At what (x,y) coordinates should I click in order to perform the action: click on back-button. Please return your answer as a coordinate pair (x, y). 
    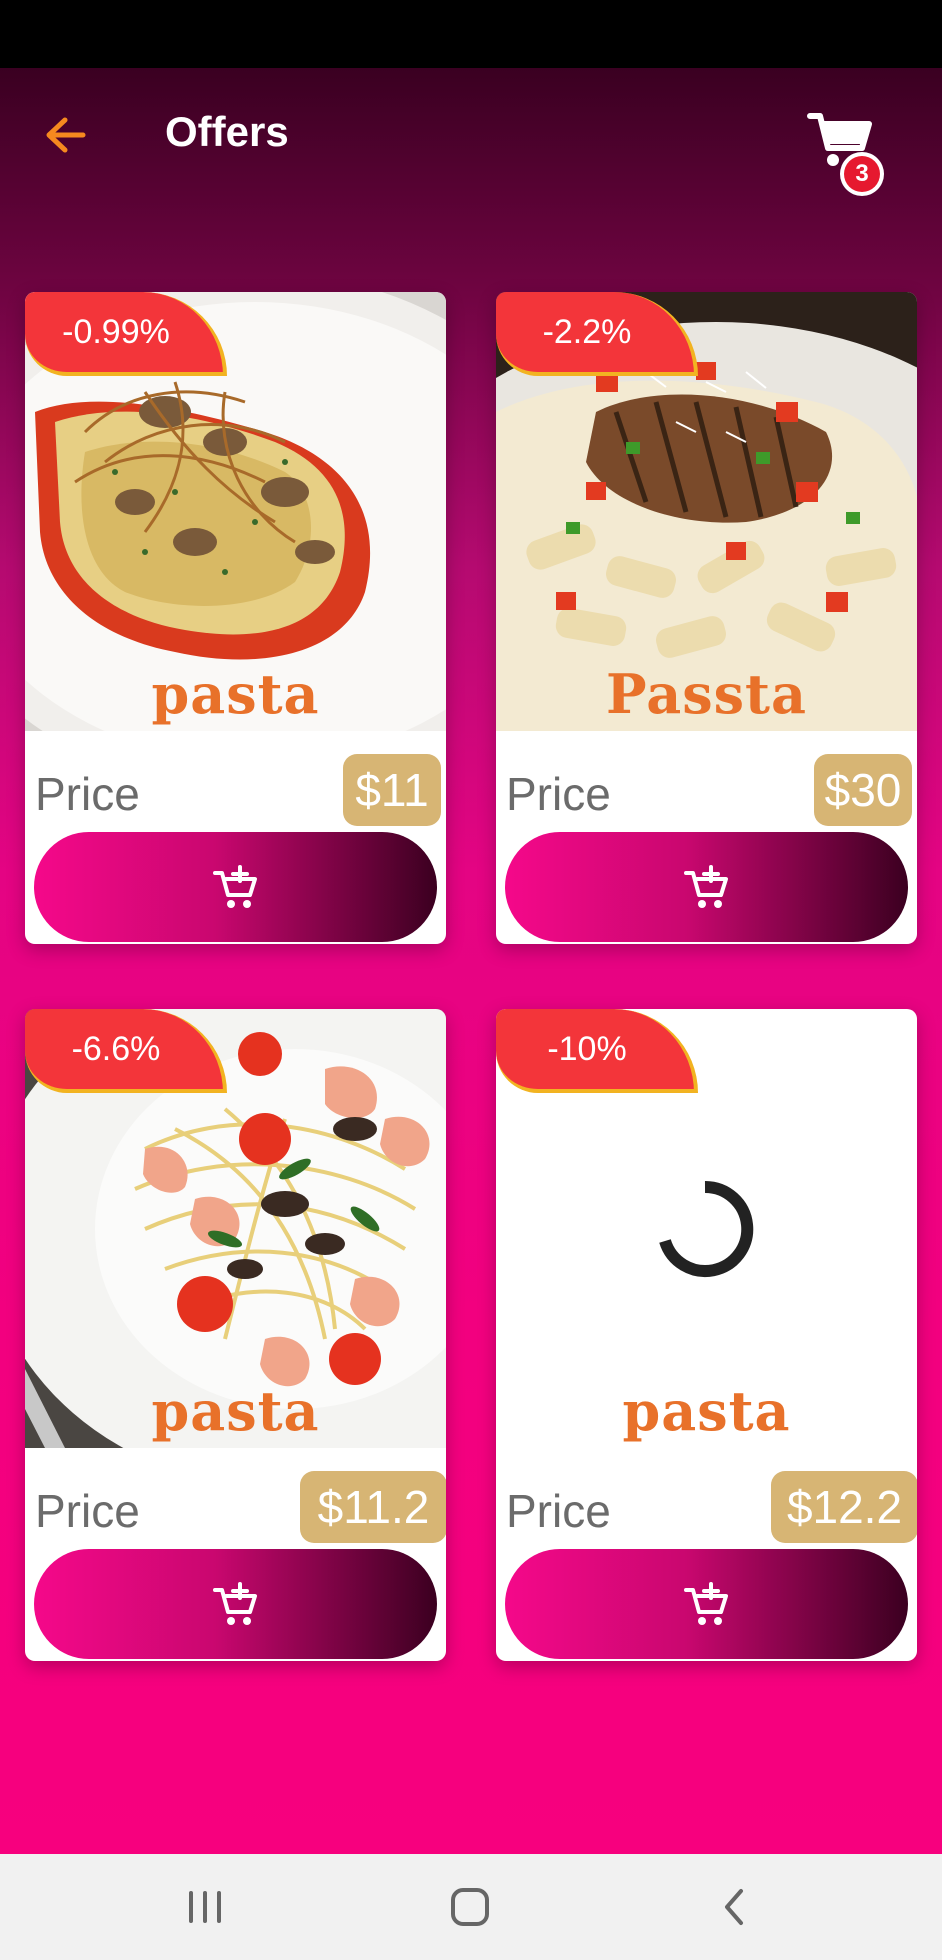
    Looking at the image, I should click on (65, 135).